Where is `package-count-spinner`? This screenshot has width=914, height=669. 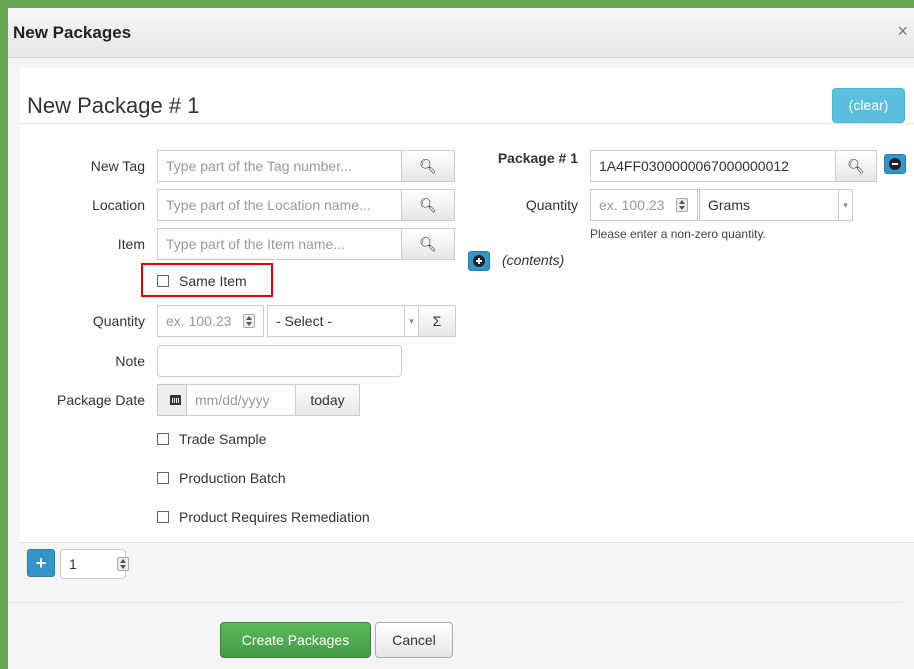
package-count-spinner is located at coordinates (123, 564).